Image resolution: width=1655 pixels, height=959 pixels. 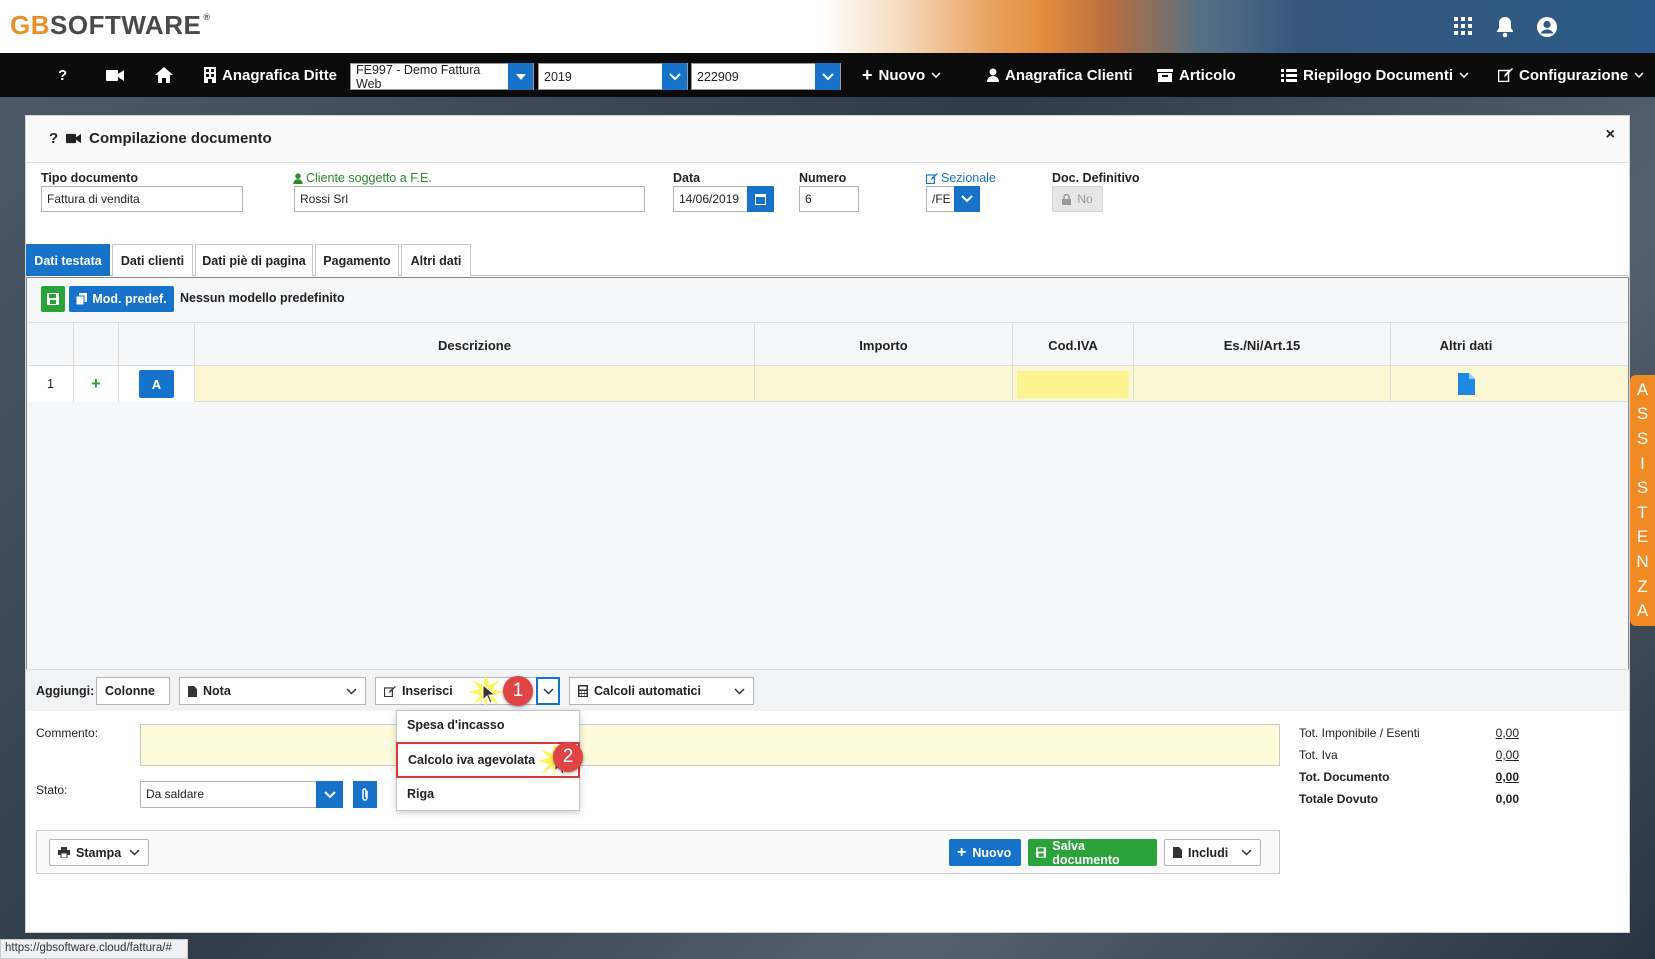 I want to click on calcoli-automatici-label: Calcoli automatici, so click(x=647, y=691).